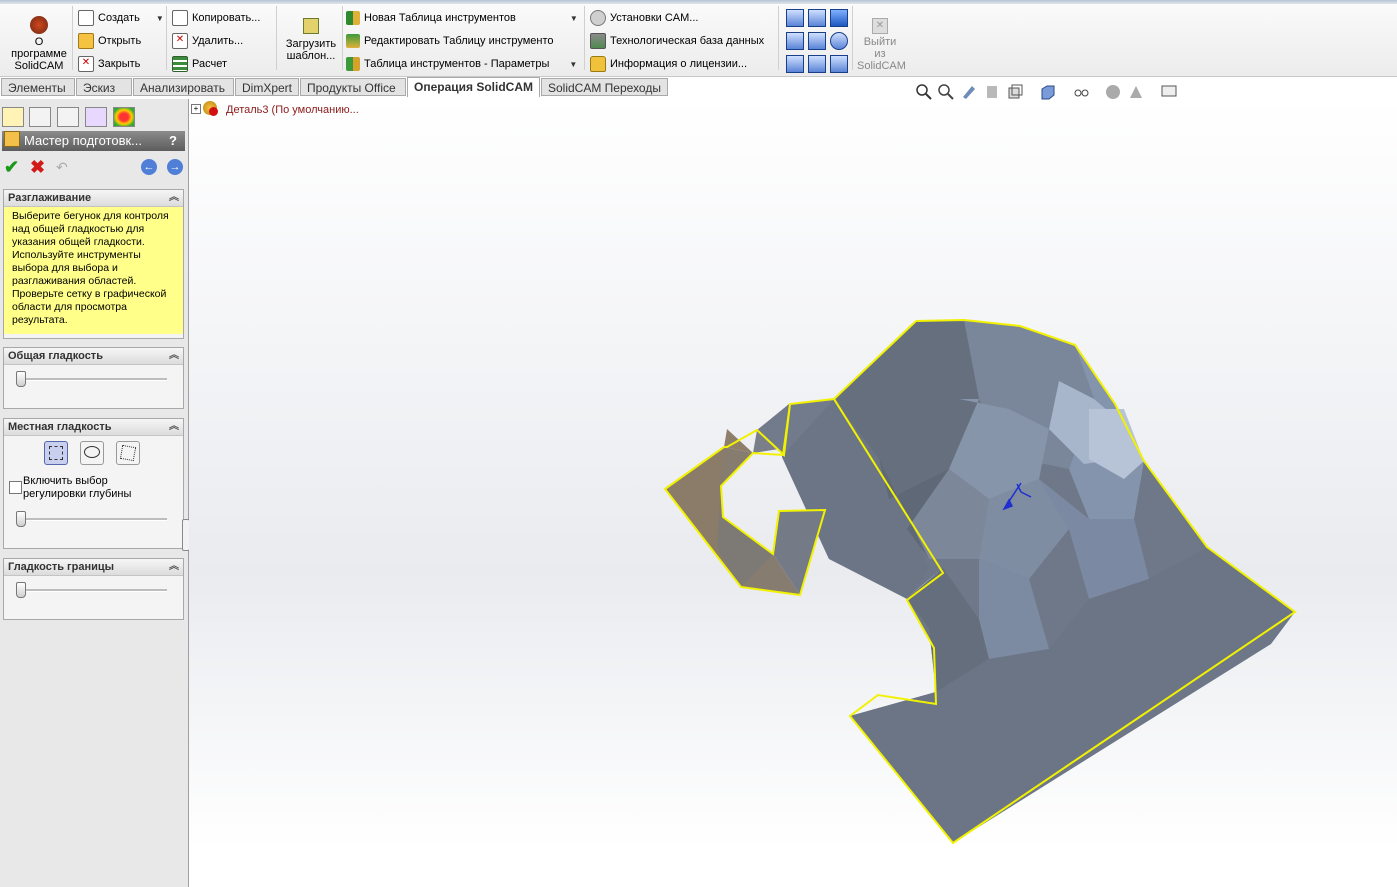 The width and height of the screenshot is (1397, 887). What do you see at coordinates (199, 64) in the screenshot?
I see `calc-button: Расчет` at bounding box center [199, 64].